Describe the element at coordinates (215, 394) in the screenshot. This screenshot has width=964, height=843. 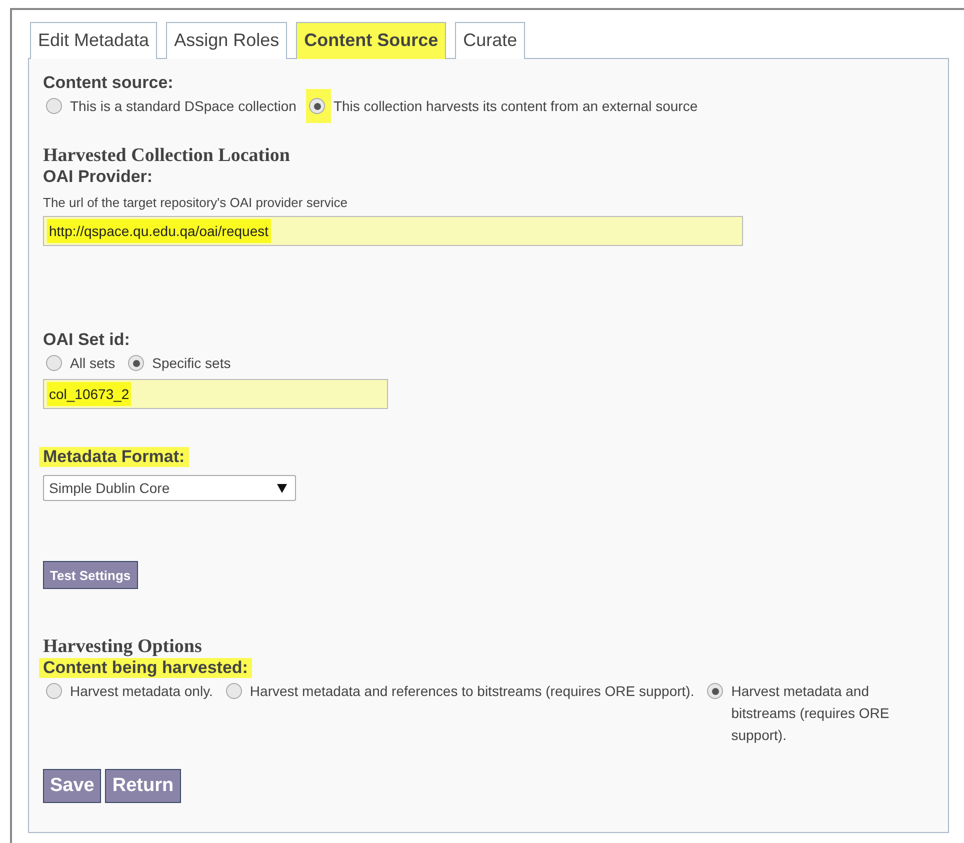
I see `set-id-field: col_10673_2` at that location.